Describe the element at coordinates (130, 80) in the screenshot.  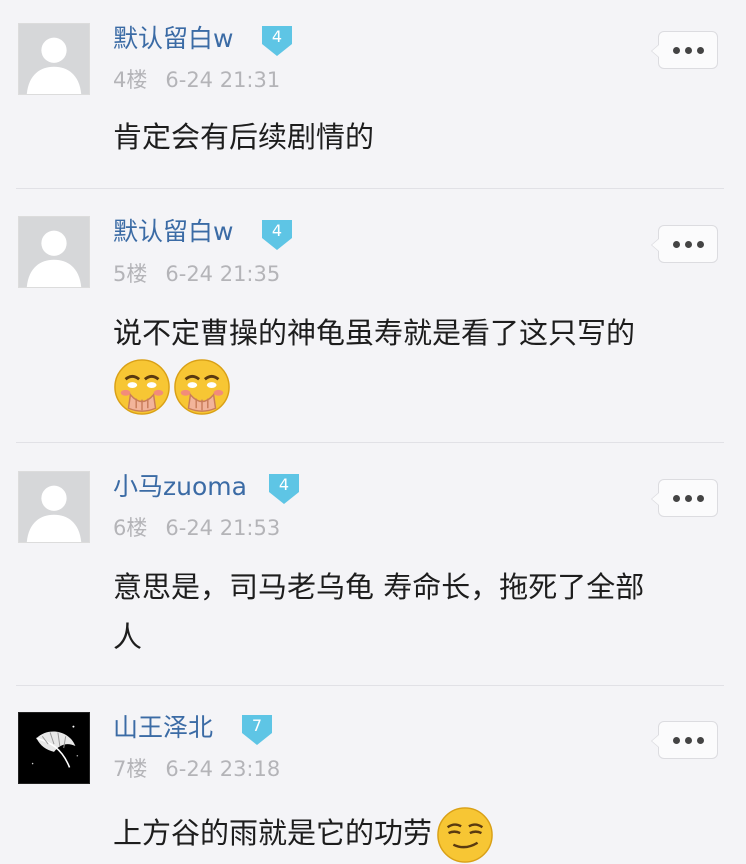
I see `floor-number: 4楼` at that location.